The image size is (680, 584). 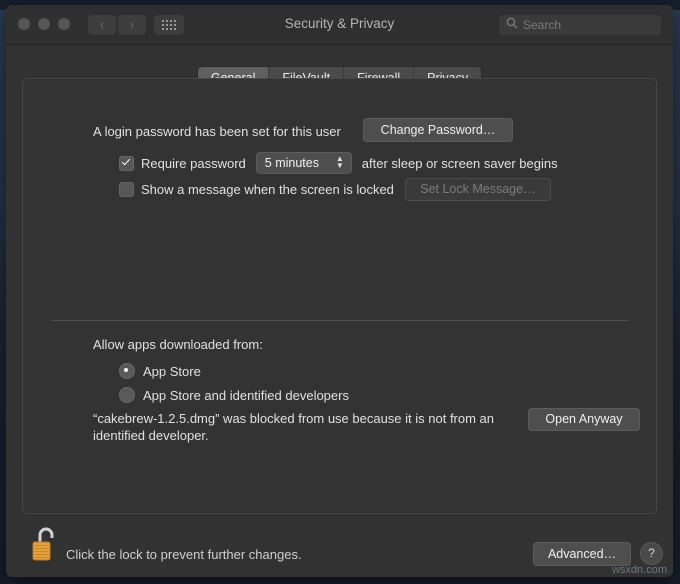 I want to click on search-field, so click(x=580, y=25).